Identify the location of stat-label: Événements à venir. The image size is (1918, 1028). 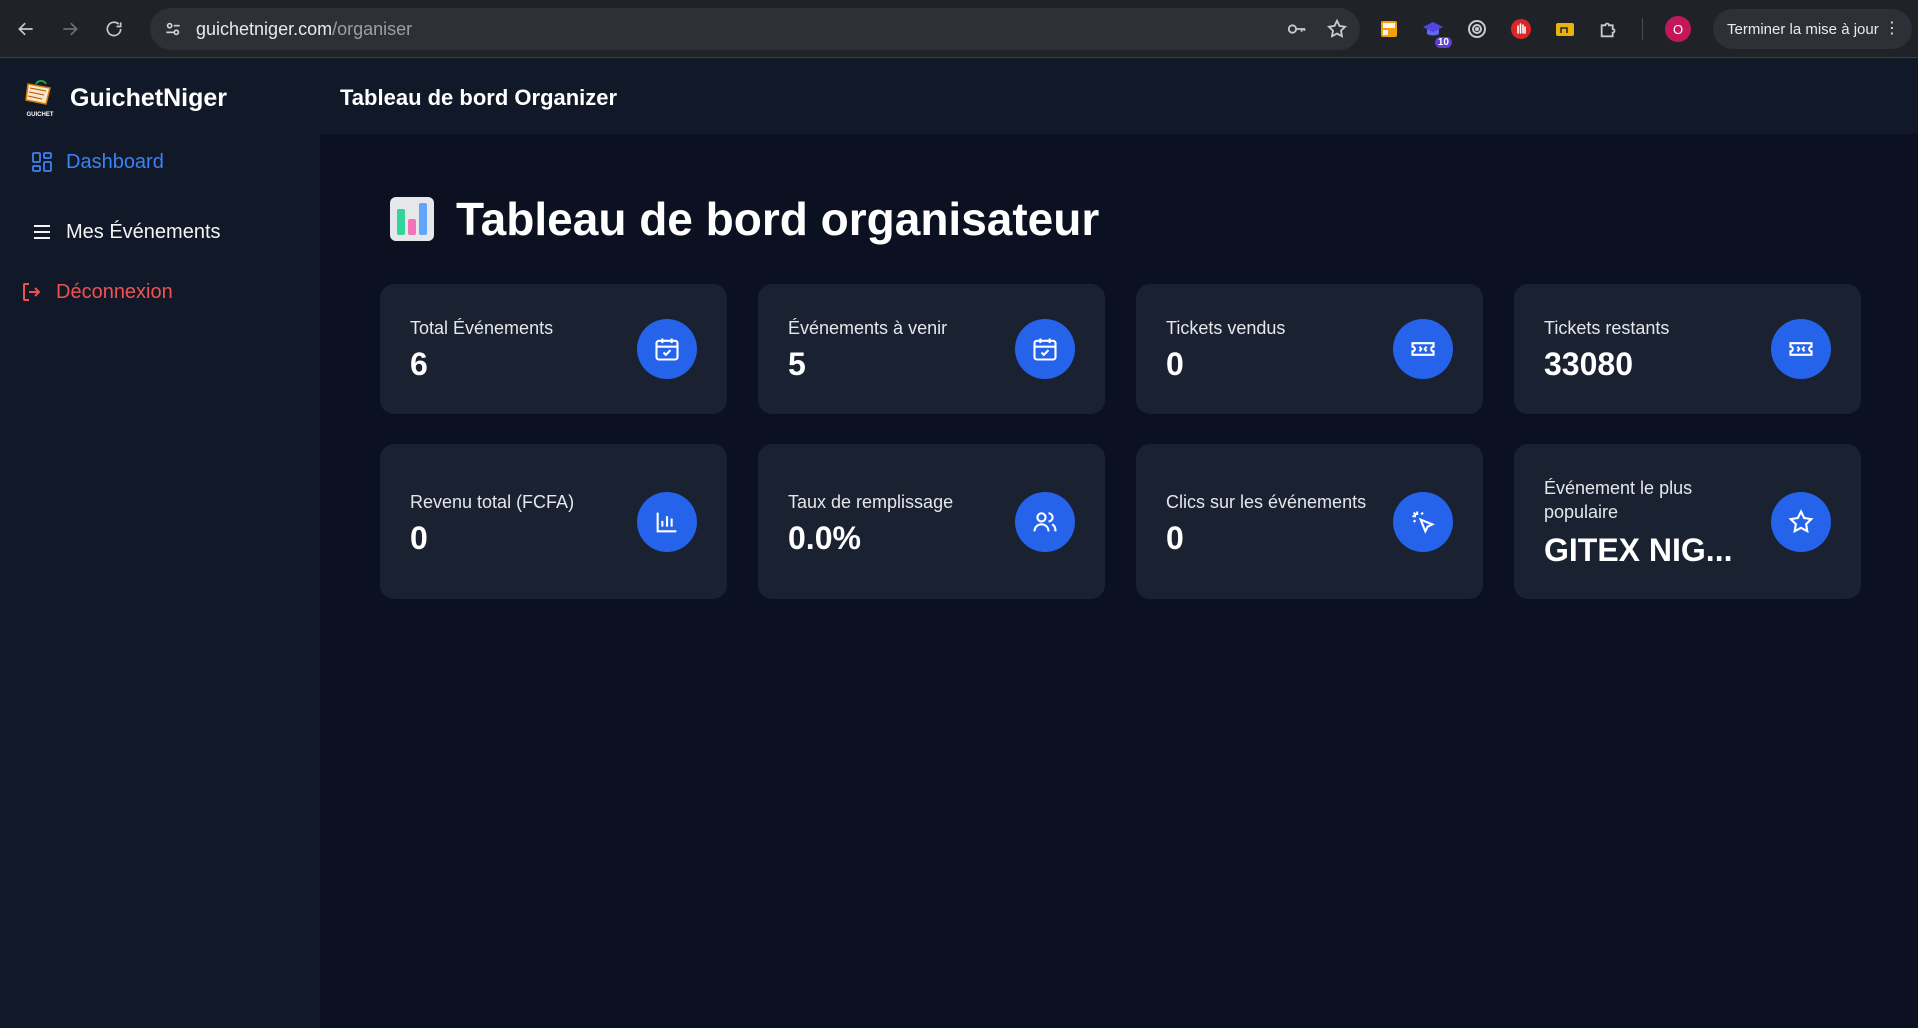
(868, 328).